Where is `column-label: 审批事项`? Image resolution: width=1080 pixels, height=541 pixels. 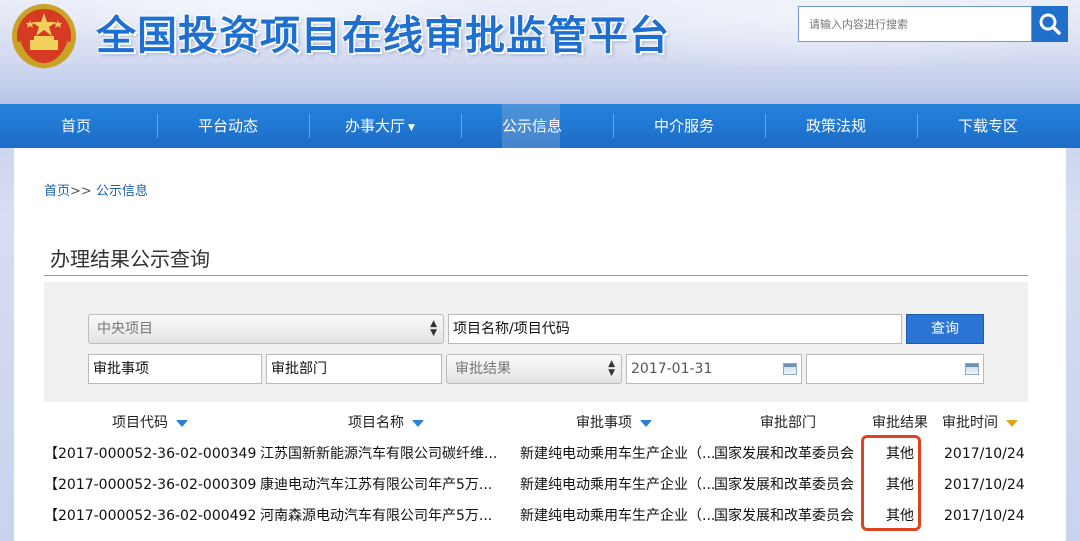 column-label: 审批事项 is located at coordinates (604, 423).